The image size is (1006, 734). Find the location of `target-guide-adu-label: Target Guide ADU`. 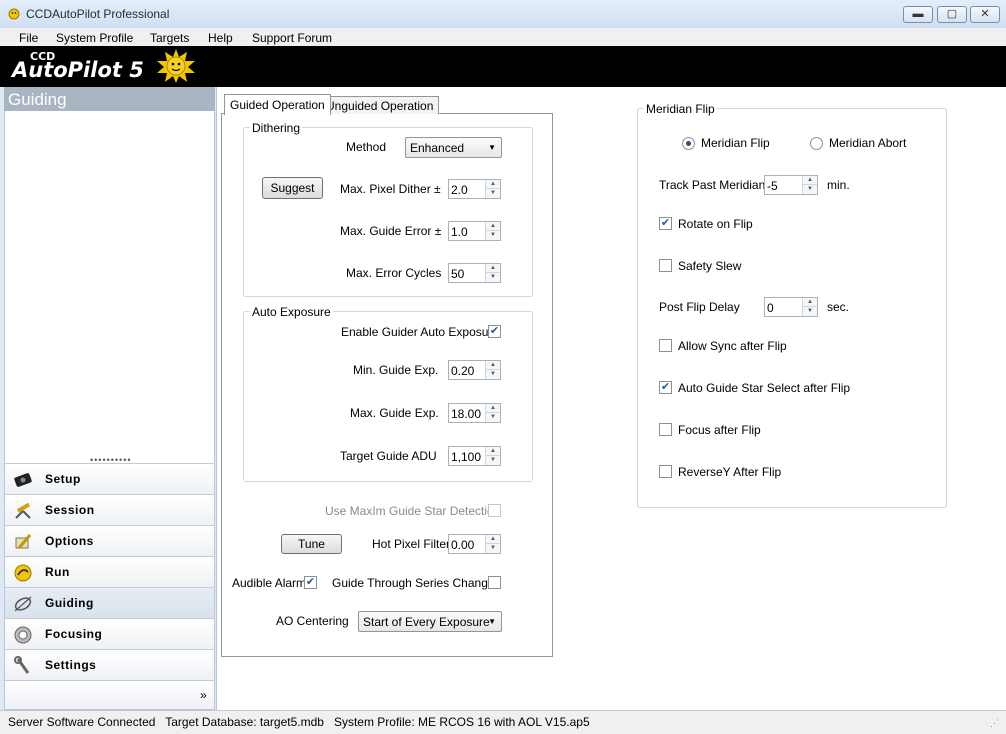

target-guide-adu-label: Target Guide ADU is located at coordinates (388, 456).